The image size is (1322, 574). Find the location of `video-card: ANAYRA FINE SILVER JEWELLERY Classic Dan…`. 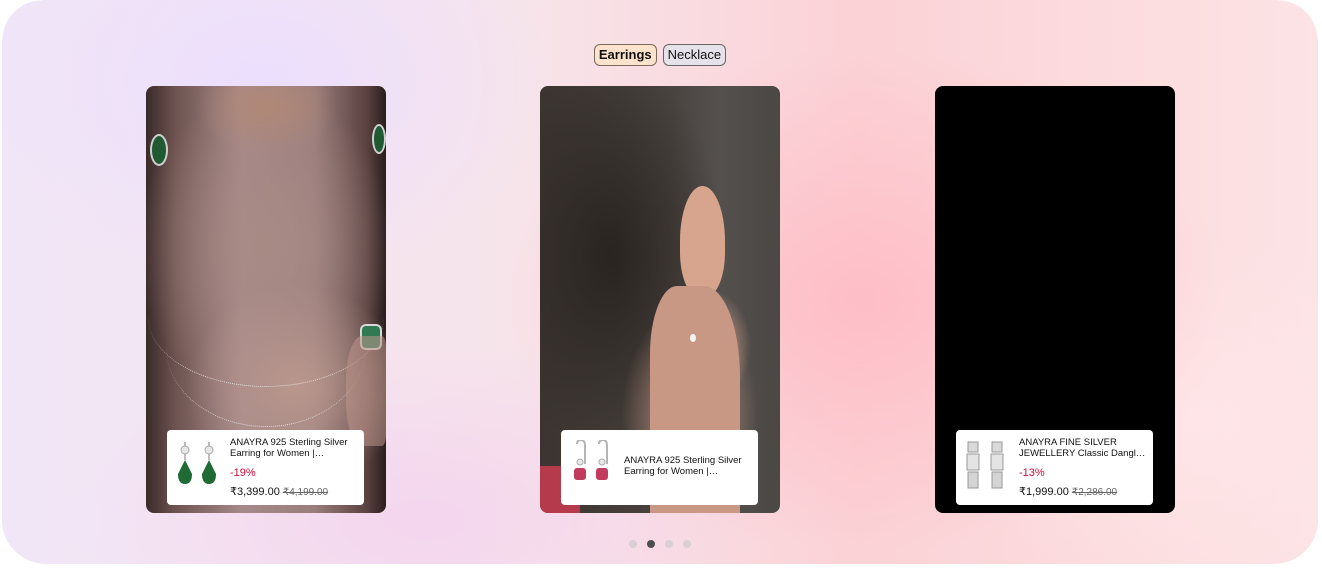

video-card: ANAYRA FINE SILVER JEWELLERY Classic Dan… is located at coordinates (1055, 299).